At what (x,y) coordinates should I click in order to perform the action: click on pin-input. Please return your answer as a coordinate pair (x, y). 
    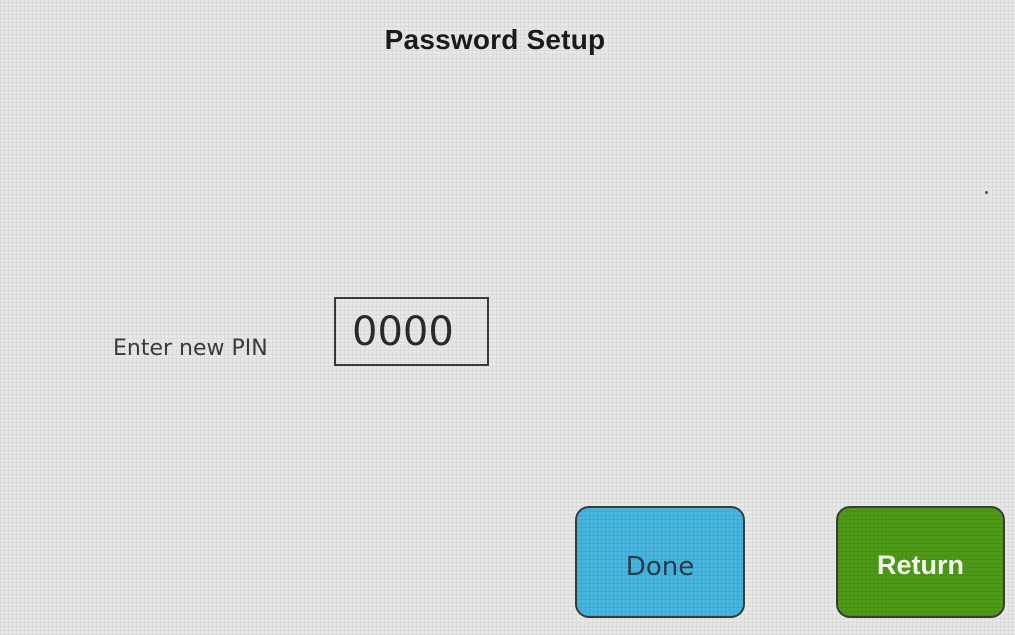
    Looking at the image, I should click on (411, 331).